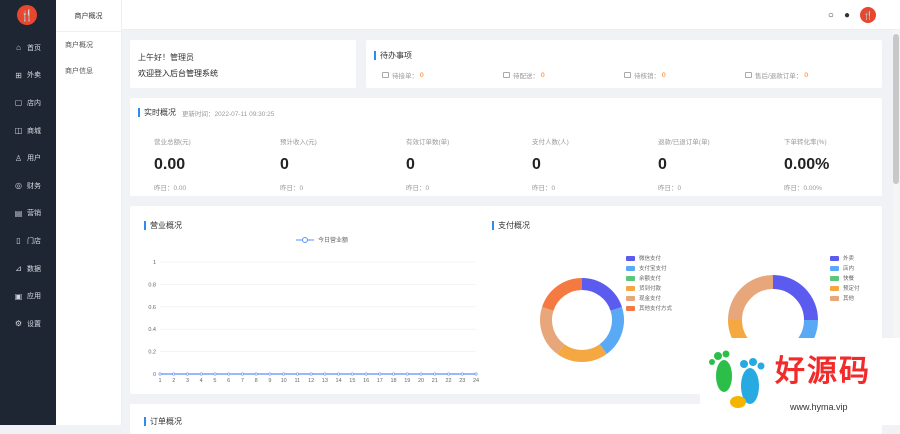 Image resolution: width=900 pixels, height=434 pixels. What do you see at coordinates (154, 375) in the screenshot?
I see `y-tick-label: 0` at bounding box center [154, 375].